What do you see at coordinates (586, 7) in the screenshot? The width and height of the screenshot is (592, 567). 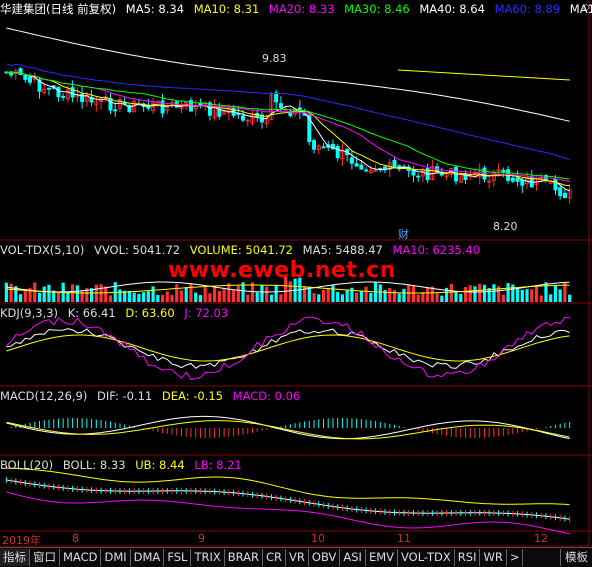 I see `scroll-arrows-icon: ◇` at bounding box center [586, 7].